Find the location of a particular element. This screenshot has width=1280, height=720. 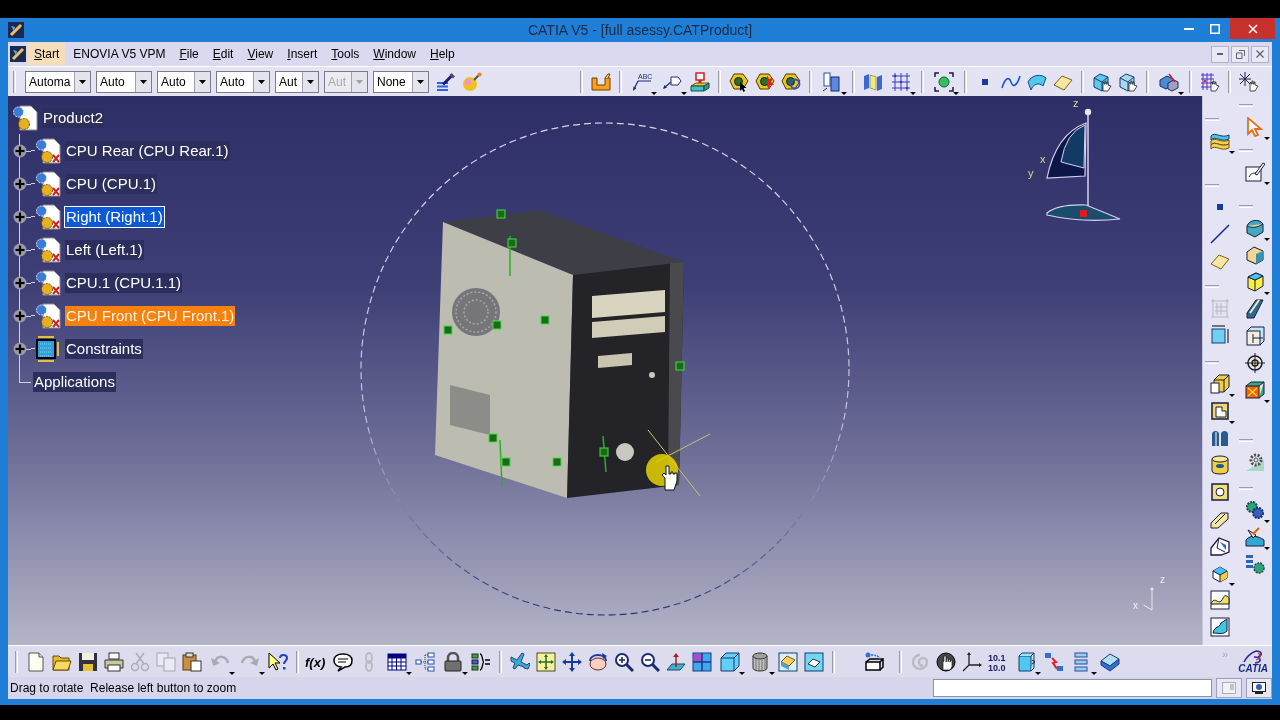

lightning-icon is located at coordinates (1054, 661).